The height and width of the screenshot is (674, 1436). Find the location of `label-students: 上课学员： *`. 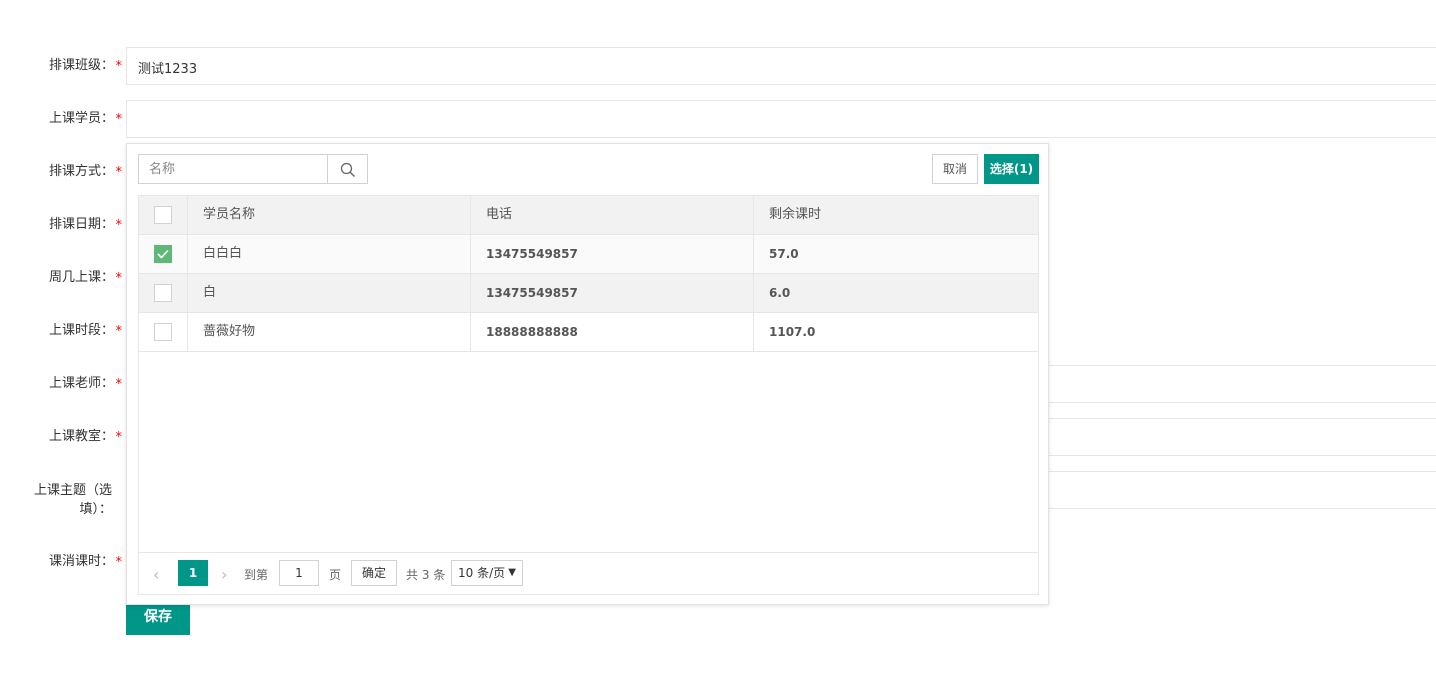

label-students: 上课学员： * is located at coordinates (85, 119).